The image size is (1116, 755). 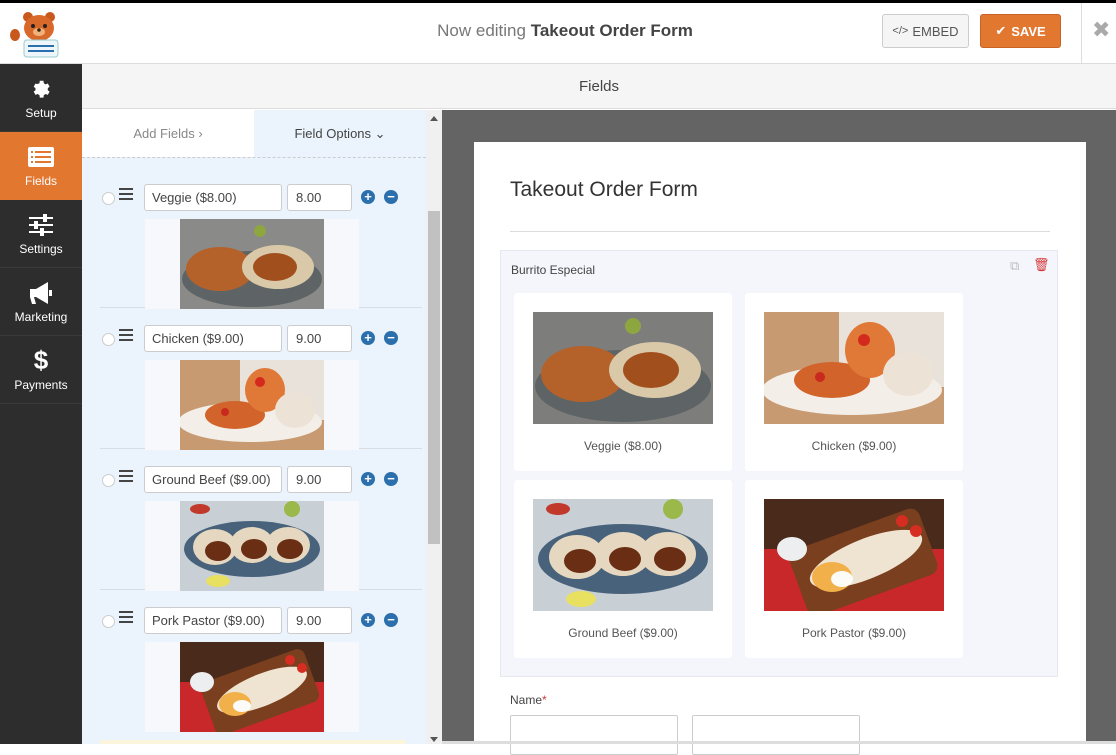 I want to click on panel-tabs: Add Fields › Field Options ⌄, so click(x=254, y=134).